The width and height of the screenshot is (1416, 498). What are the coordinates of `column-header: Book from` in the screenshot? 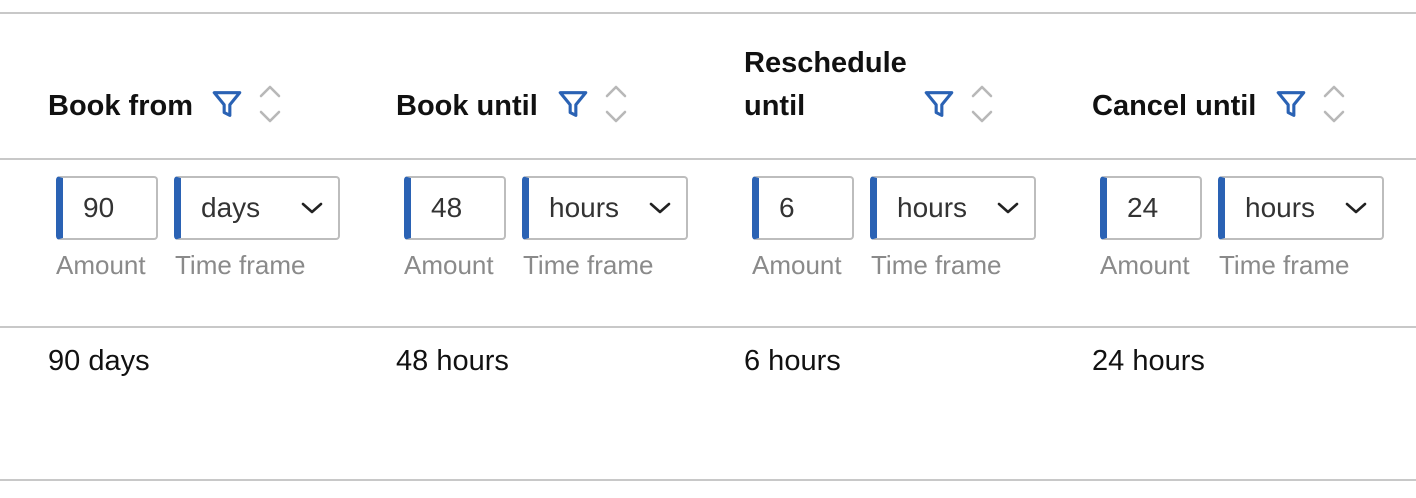 It's located at (198, 93).